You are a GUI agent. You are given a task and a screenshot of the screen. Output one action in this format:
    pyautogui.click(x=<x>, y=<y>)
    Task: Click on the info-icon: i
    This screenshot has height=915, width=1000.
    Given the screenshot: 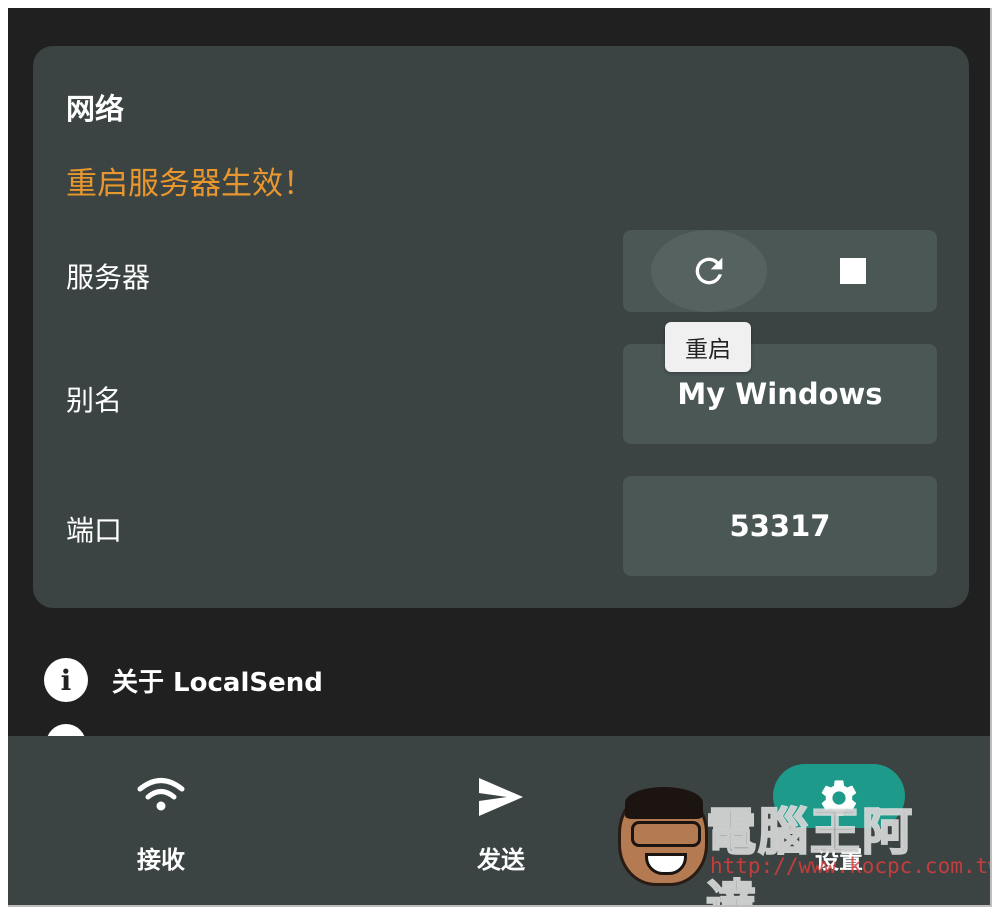 What is the action you would take?
    pyautogui.click(x=66, y=680)
    